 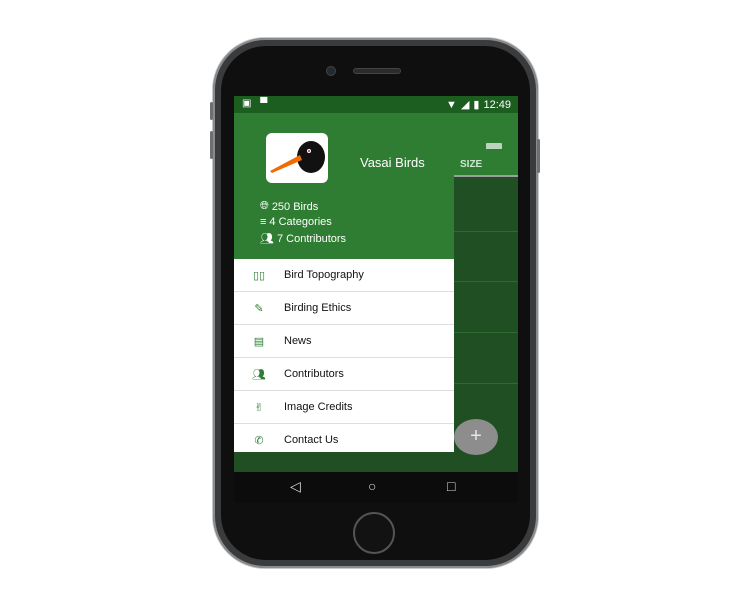 I want to click on earpiece-speaker, so click(x=377, y=71).